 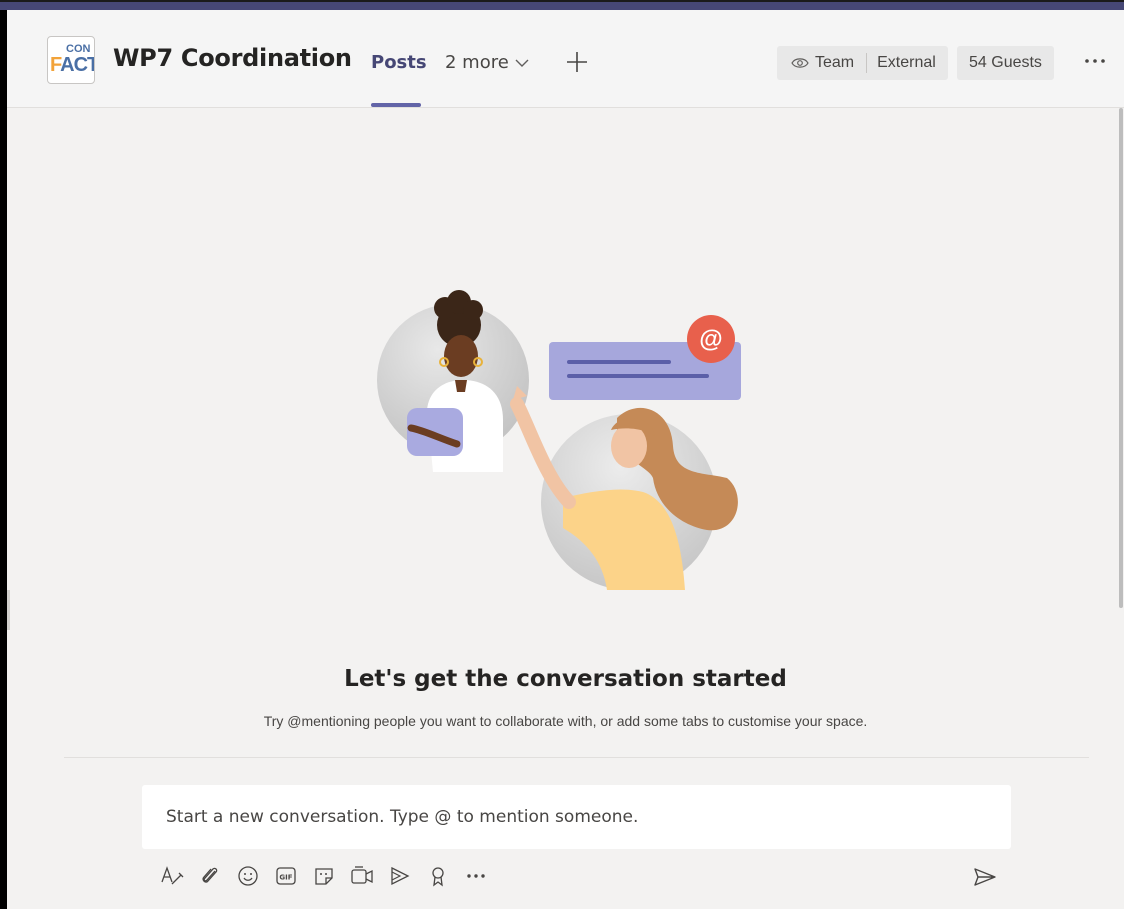 I want to click on tab-posts: Posts, so click(x=399, y=62).